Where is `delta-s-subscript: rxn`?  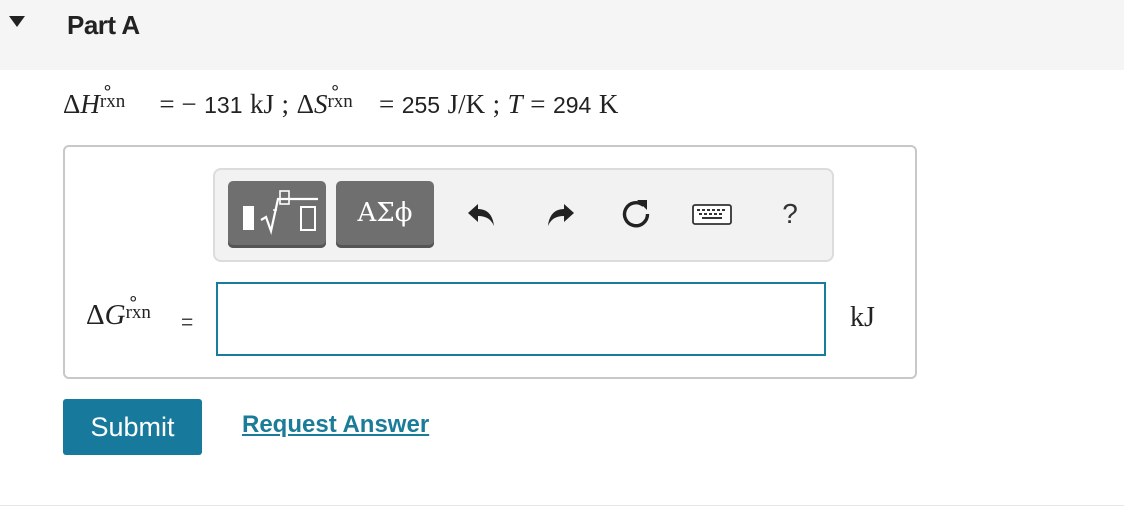 delta-s-subscript: rxn is located at coordinates (340, 101).